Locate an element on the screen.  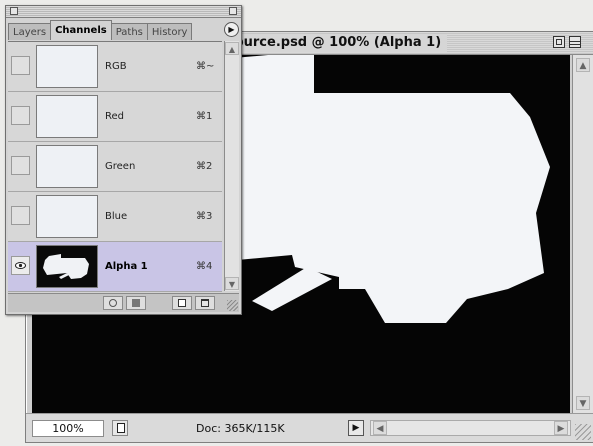
channel-shortcut: ⌘2 is located at coordinates (204, 166).